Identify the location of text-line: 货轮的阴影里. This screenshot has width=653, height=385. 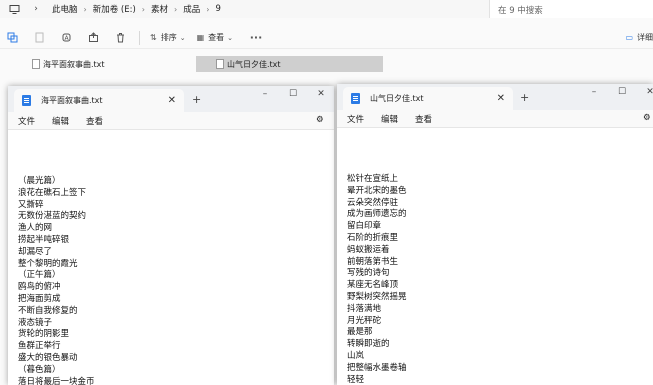
(44, 334).